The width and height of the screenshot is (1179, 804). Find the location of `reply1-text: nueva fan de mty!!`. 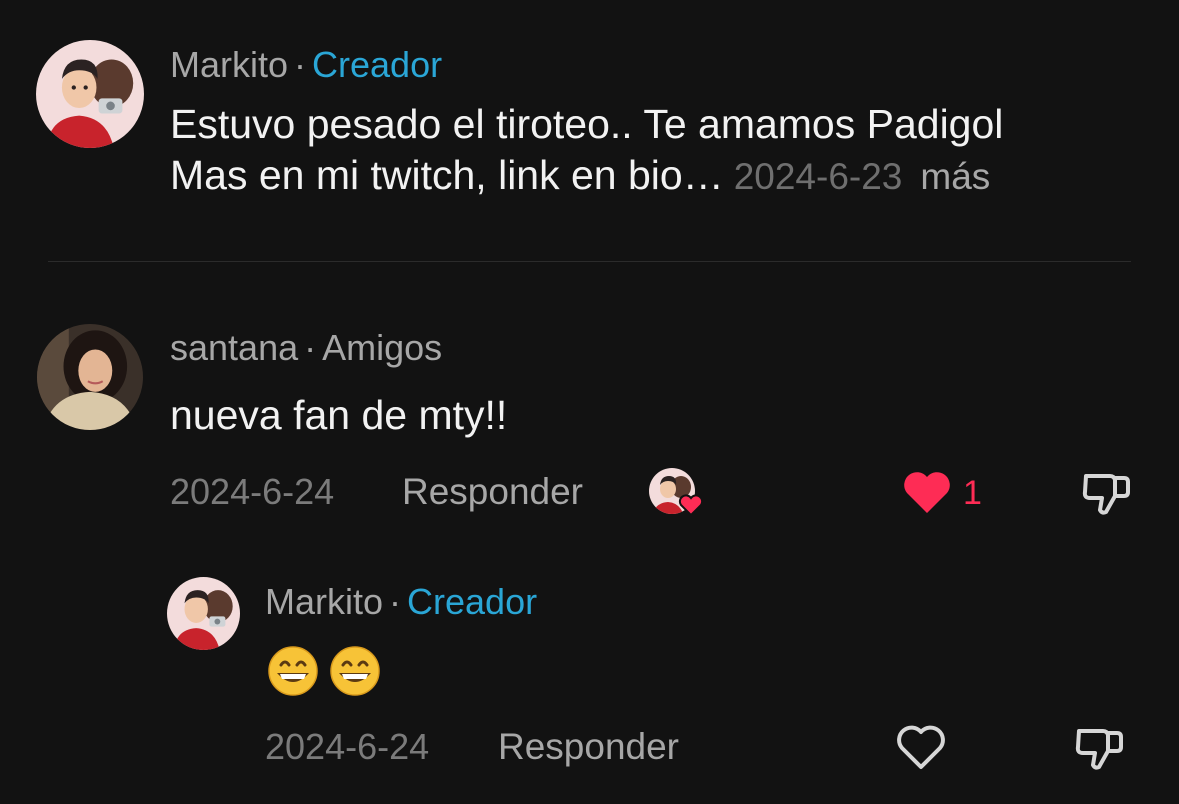

reply1-text: nueva fan de mty!! is located at coordinates (339, 415).